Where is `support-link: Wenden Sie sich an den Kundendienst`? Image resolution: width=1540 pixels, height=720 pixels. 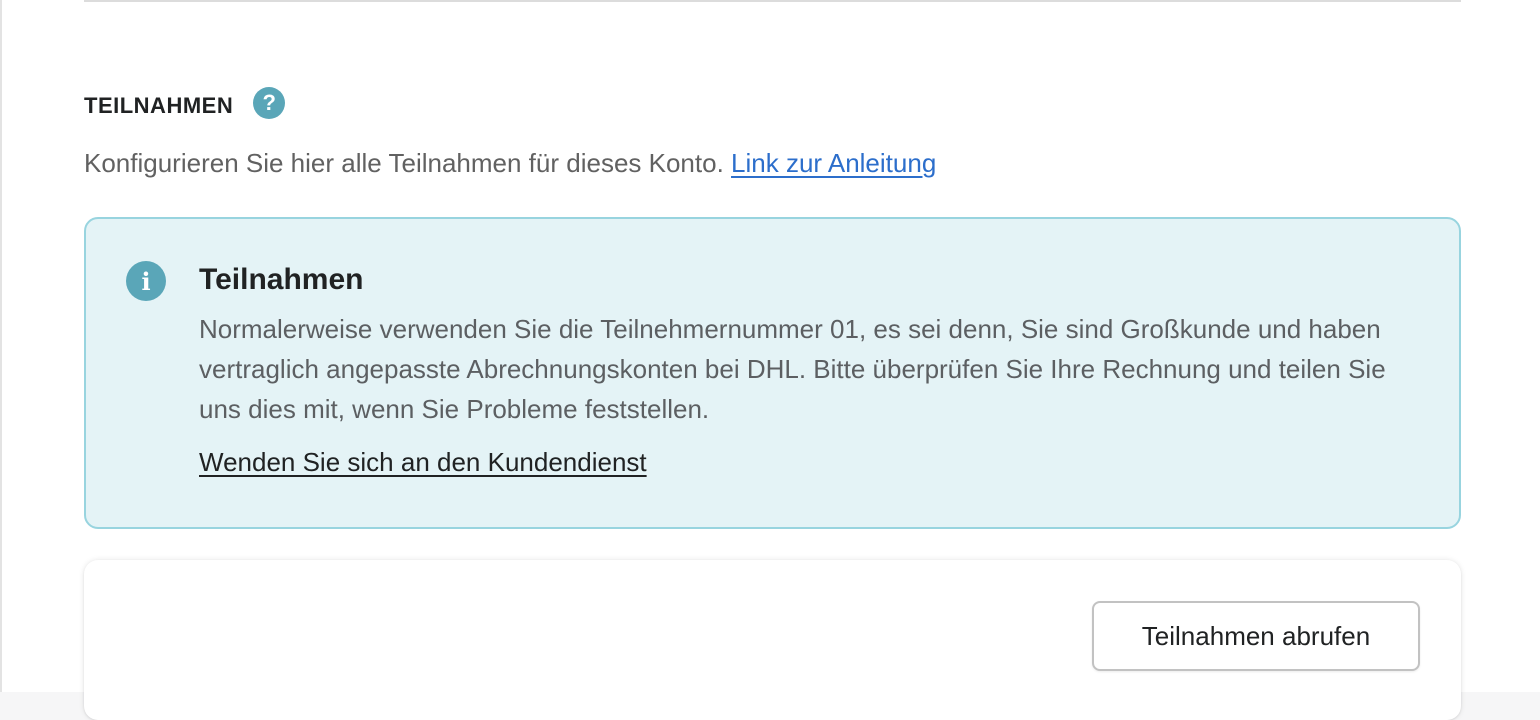
support-link: Wenden Sie sich an den Kundendienst is located at coordinates (423, 462).